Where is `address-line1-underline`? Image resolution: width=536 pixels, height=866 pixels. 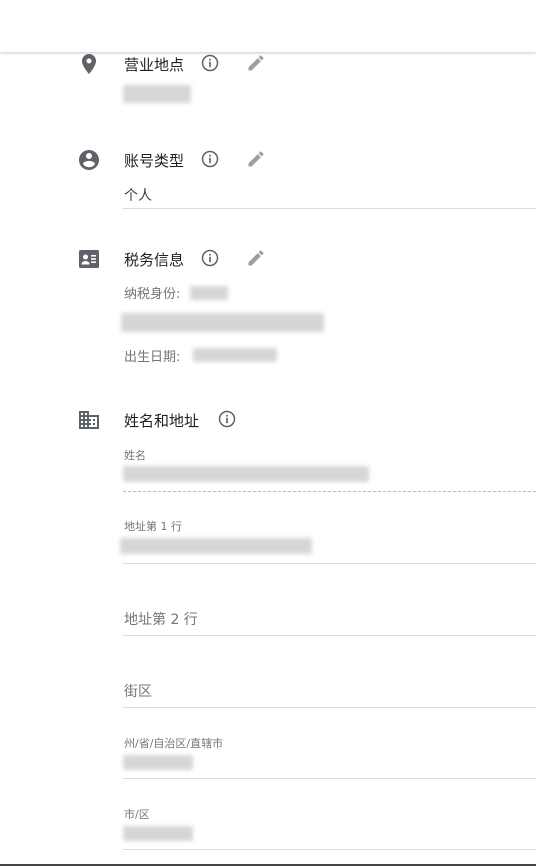
address-line1-underline is located at coordinates (329, 563).